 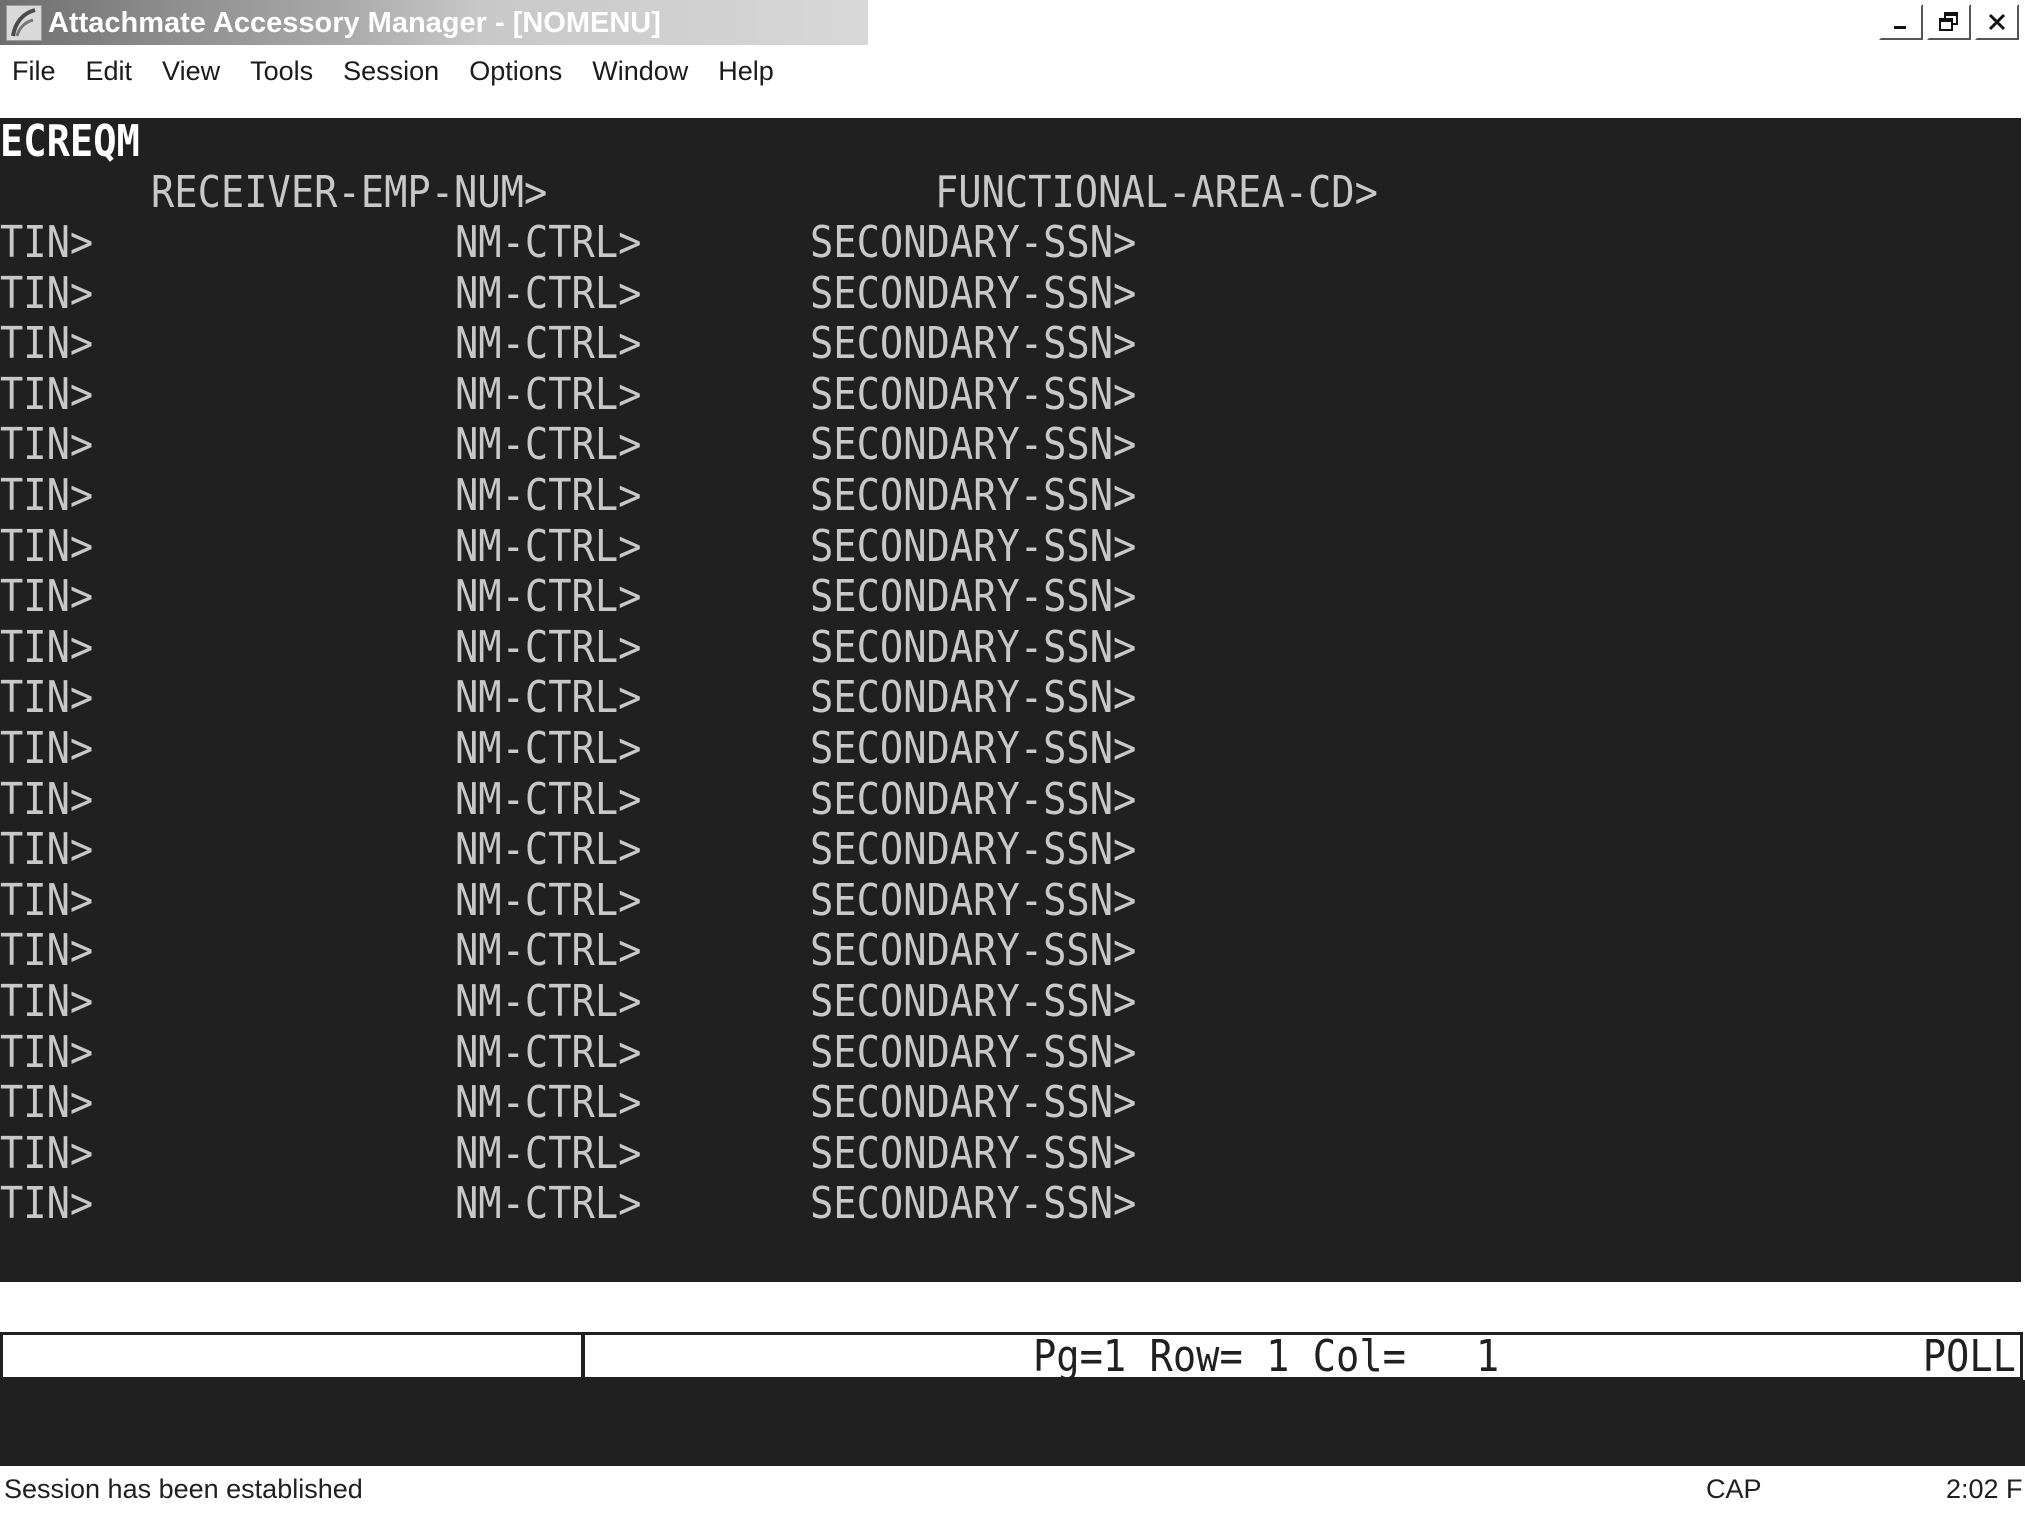 I want to click on restore-icon, so click(x=1948, y=21).